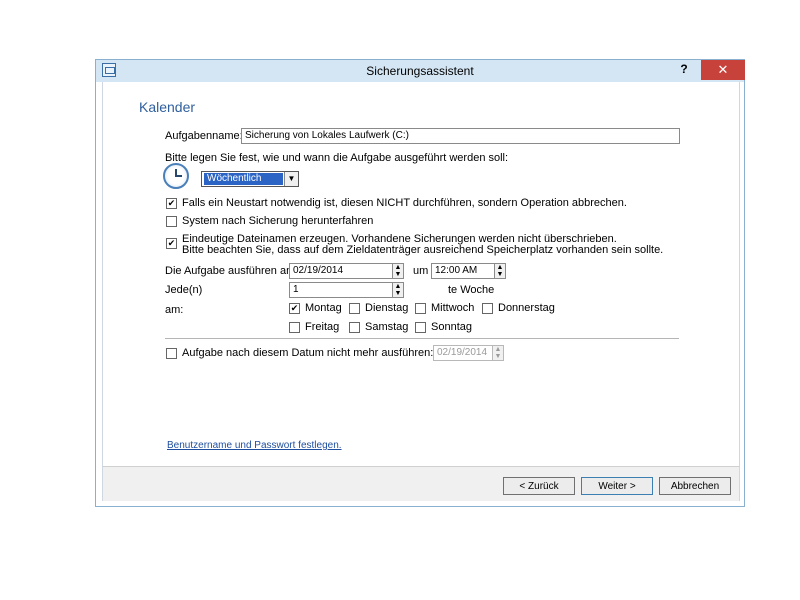  What do you see at coordinates (453, 308) in the screenshot?
I see `day-label-mittwoch: Mittwoch` at bounding box center [453, 308].